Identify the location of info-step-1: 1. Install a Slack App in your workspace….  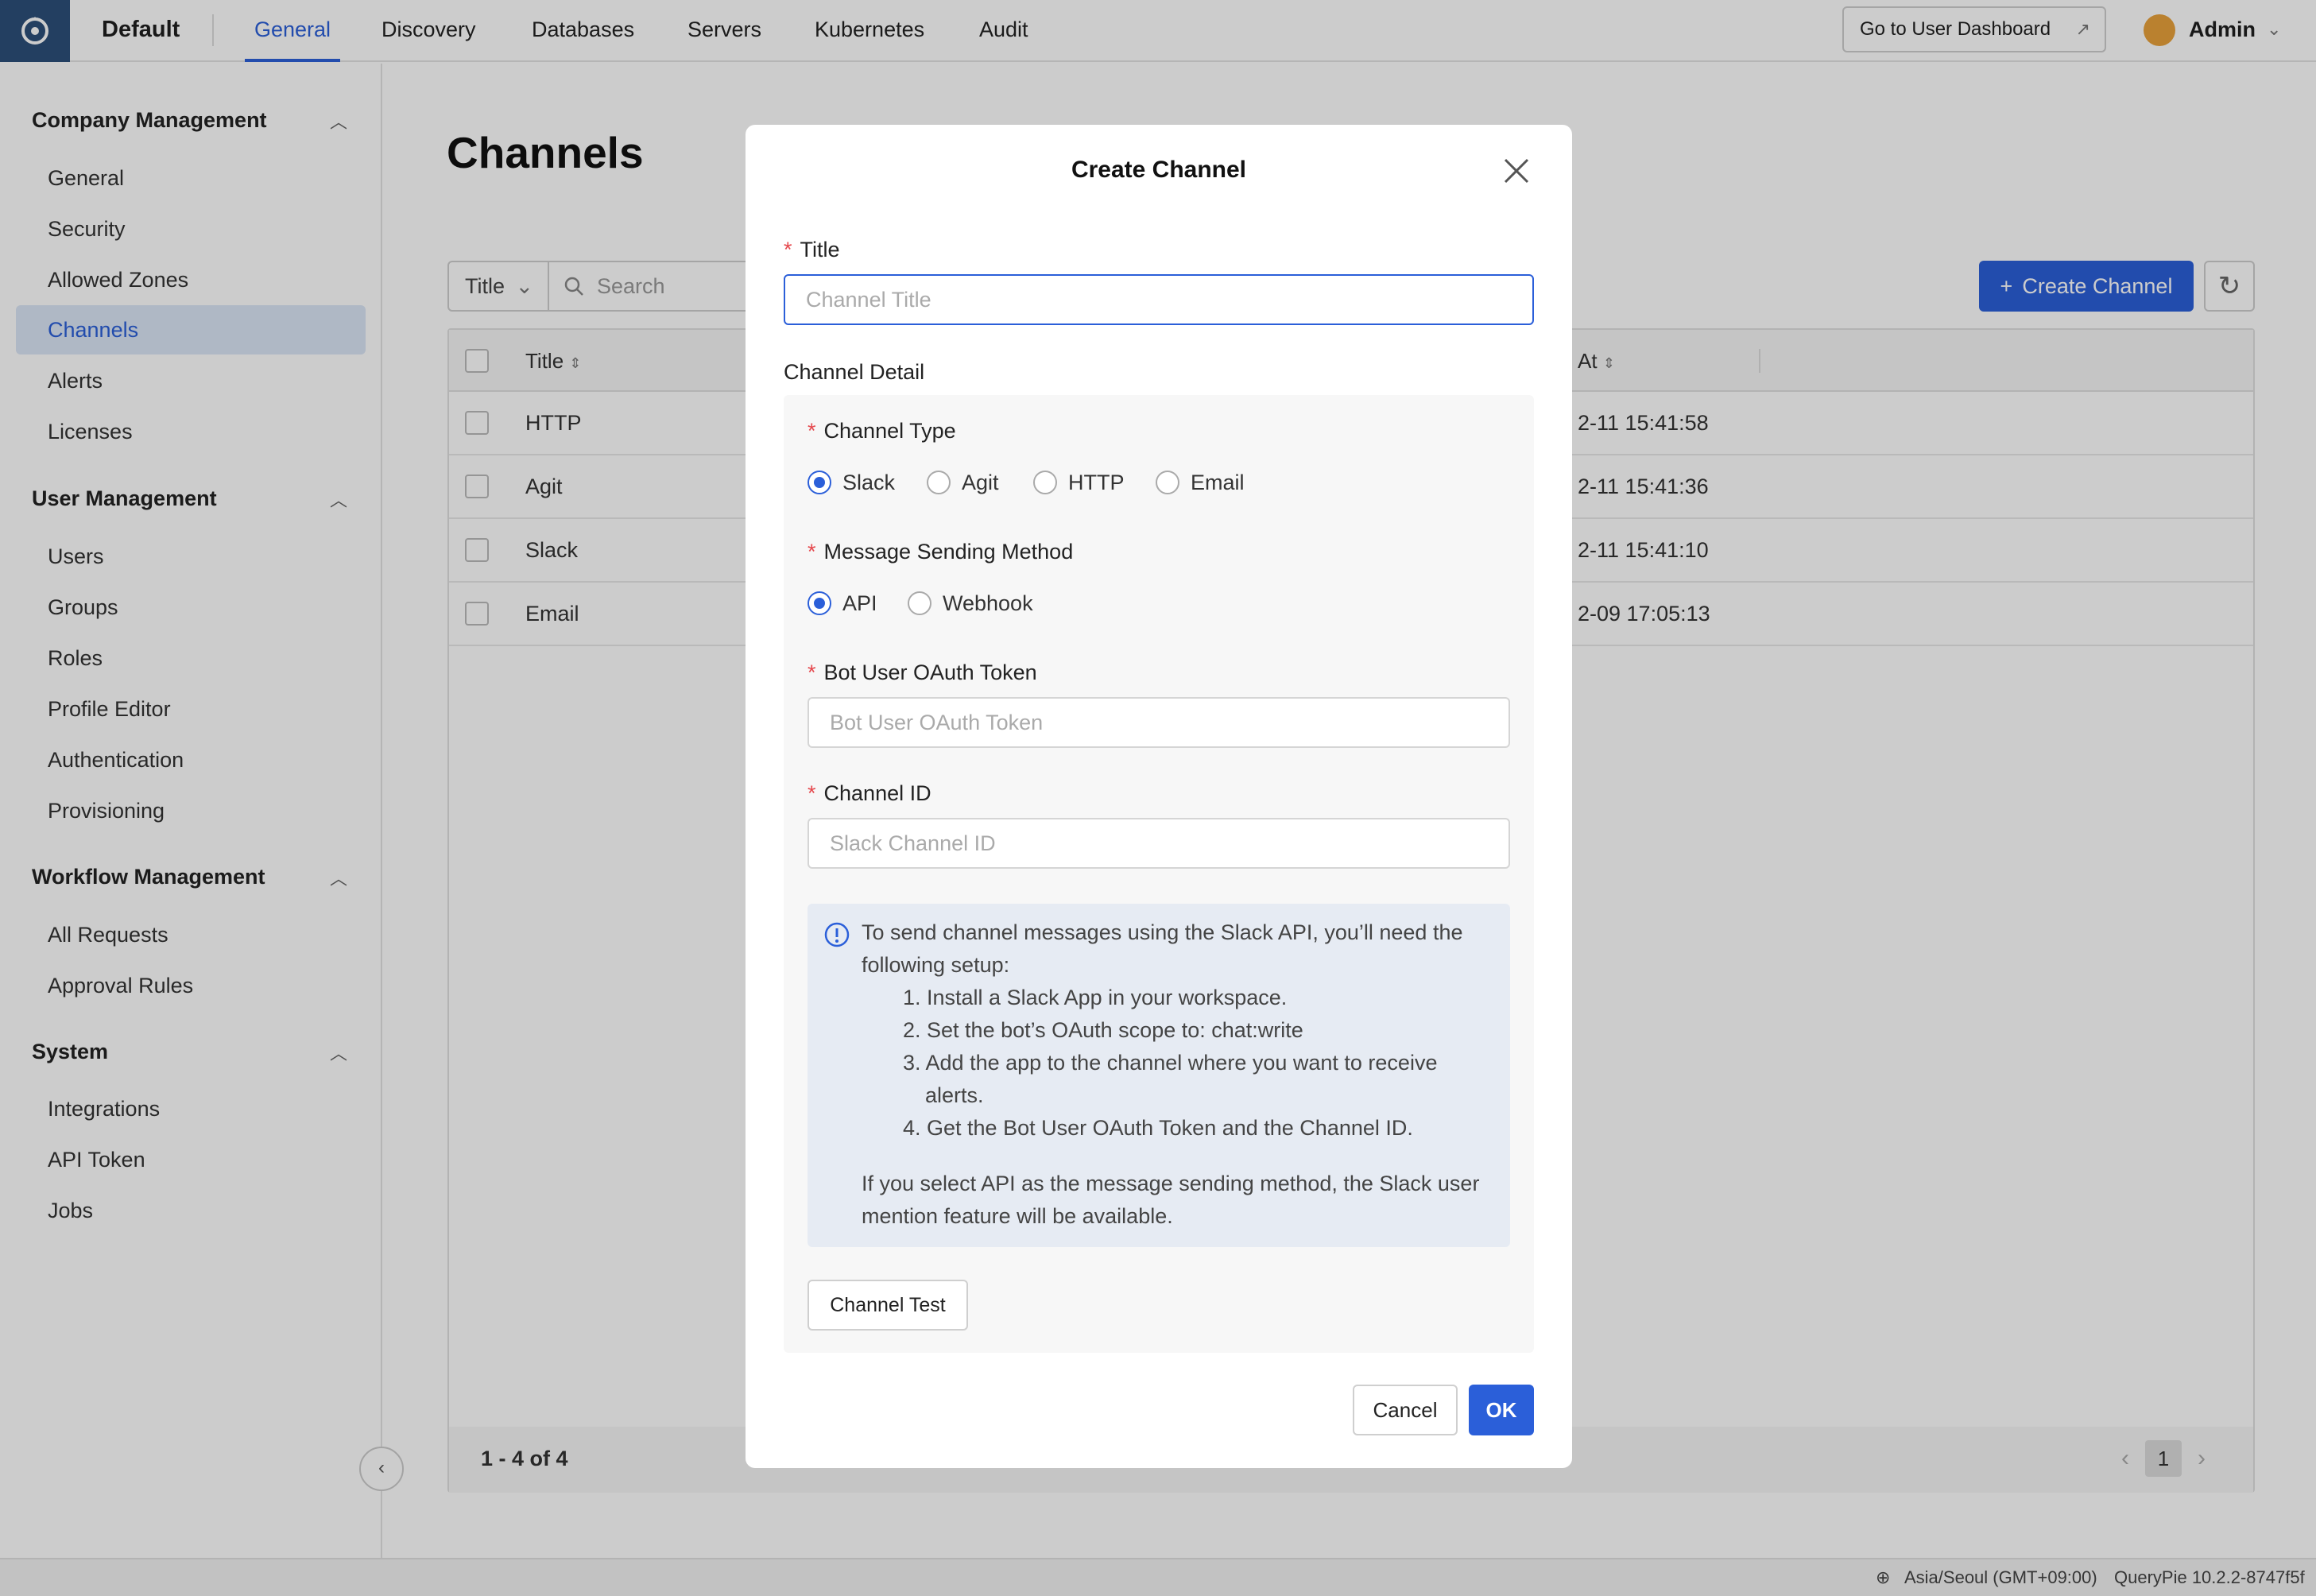
(1095, 998).